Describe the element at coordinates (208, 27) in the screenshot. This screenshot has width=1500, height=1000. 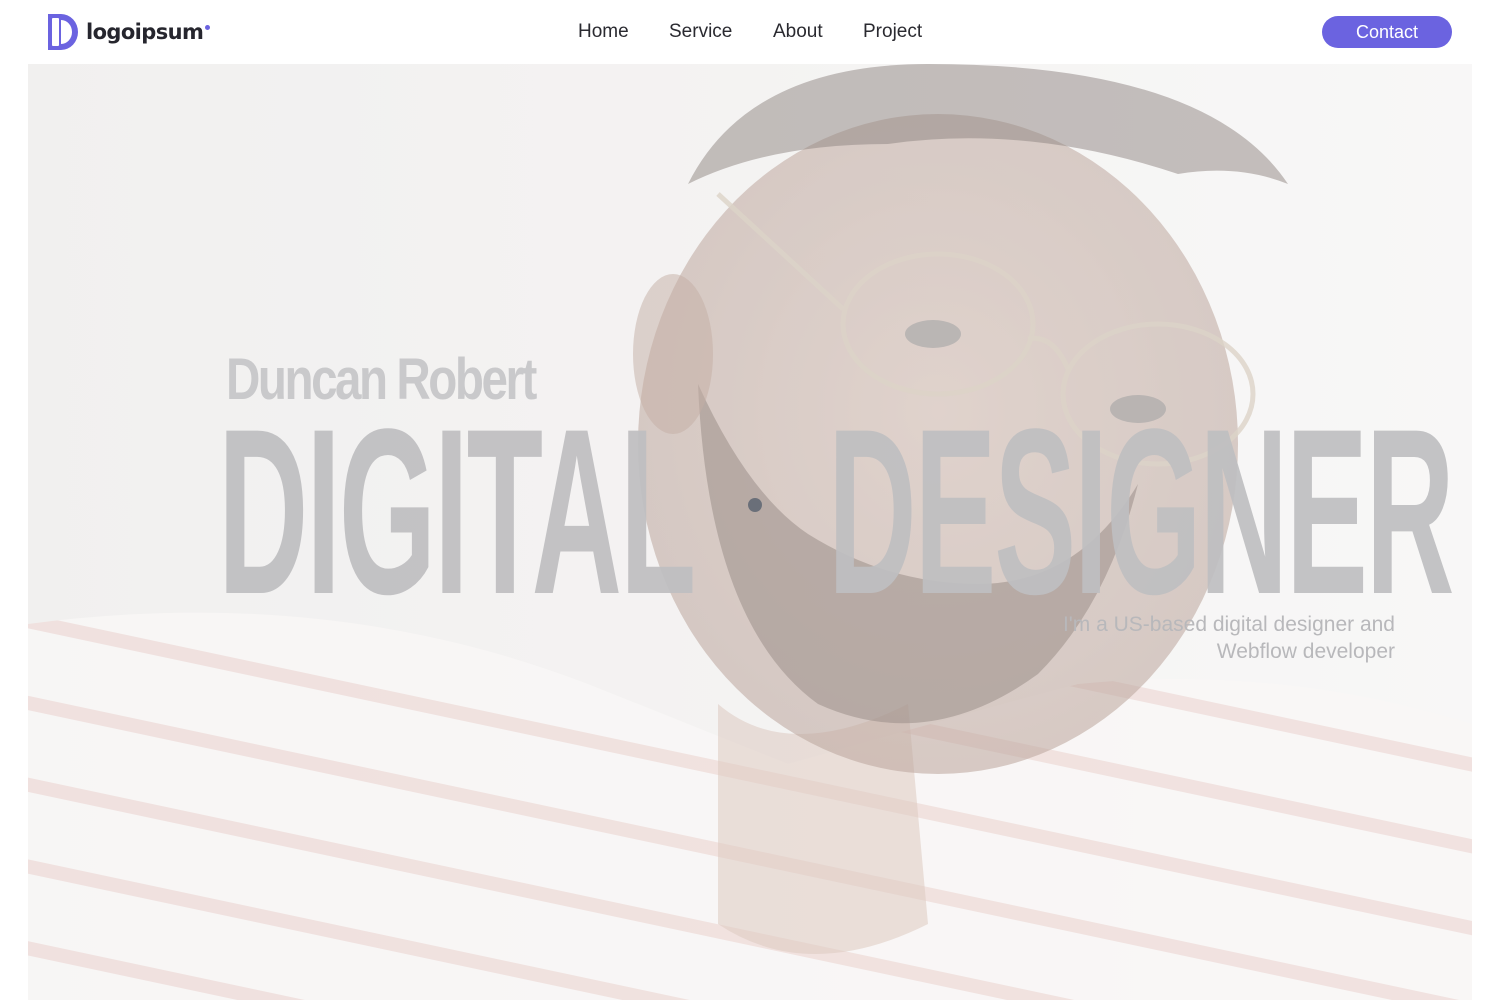
I see `logo-dot` at that location.